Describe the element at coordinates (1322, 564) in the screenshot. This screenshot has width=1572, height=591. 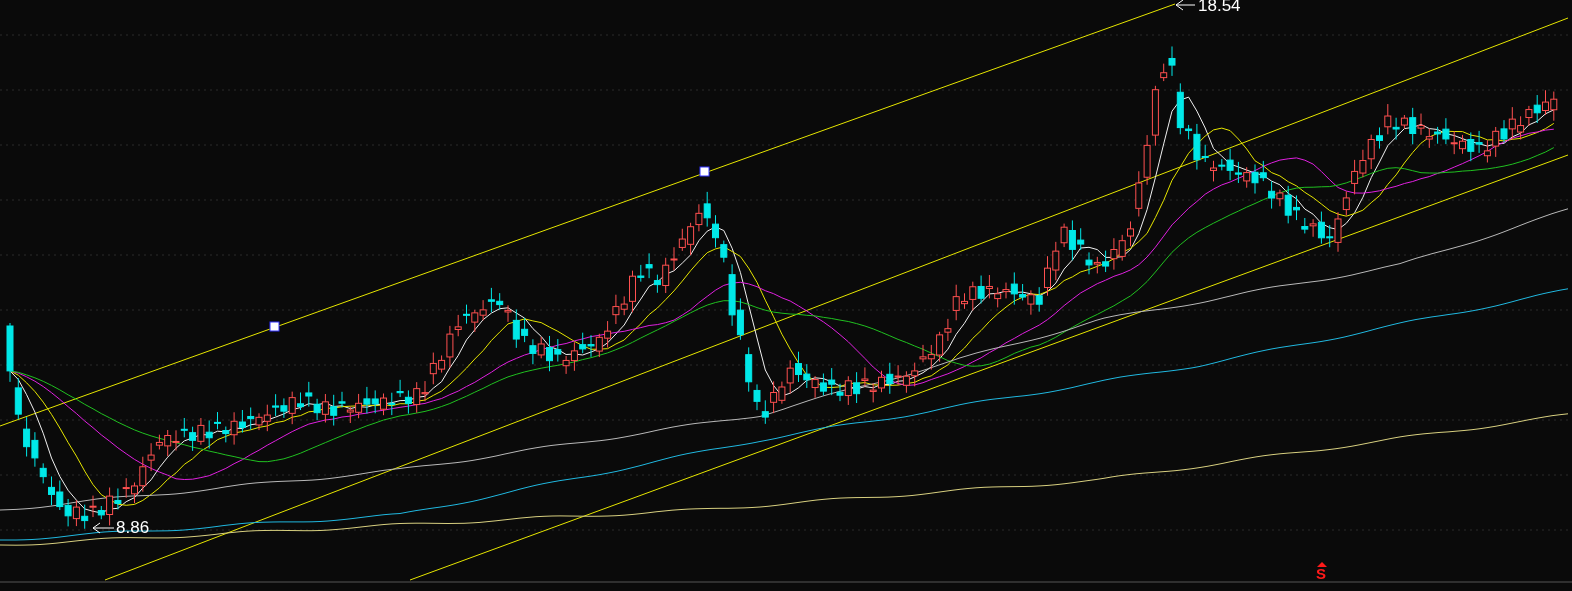
I see `caret-icon` at that location.